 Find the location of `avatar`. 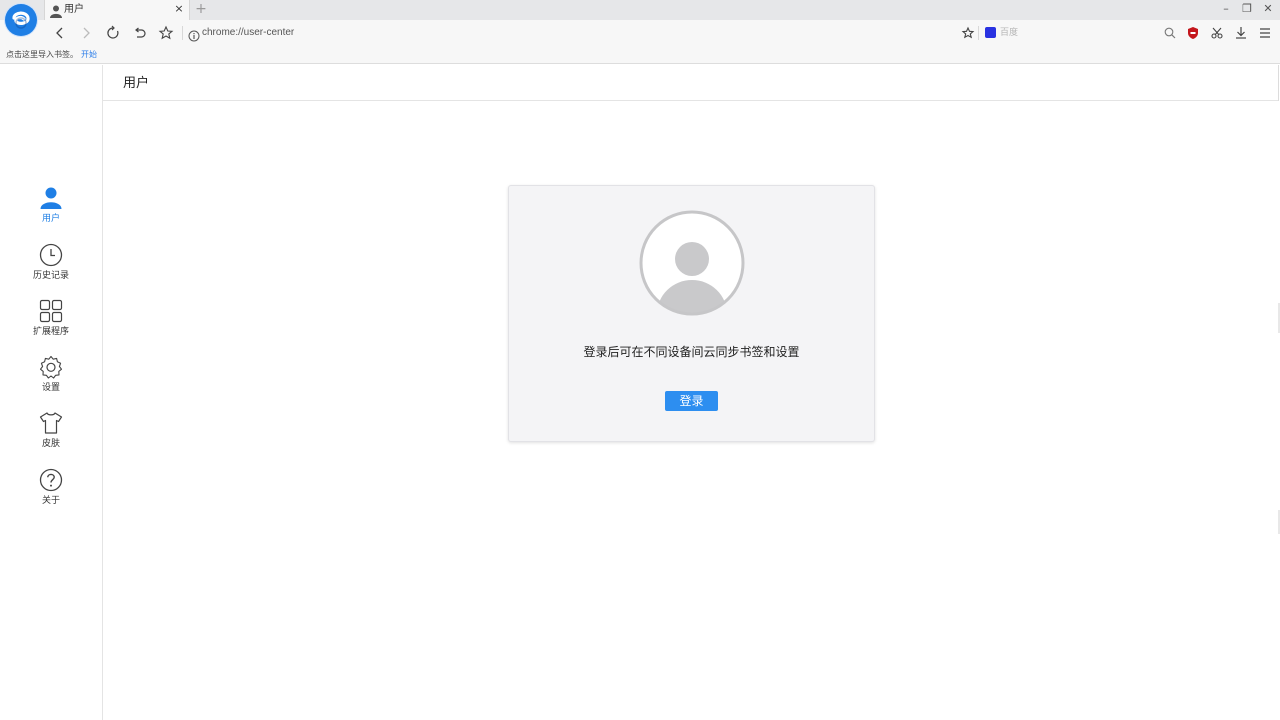

avatar is located at coordinates (692, 263).